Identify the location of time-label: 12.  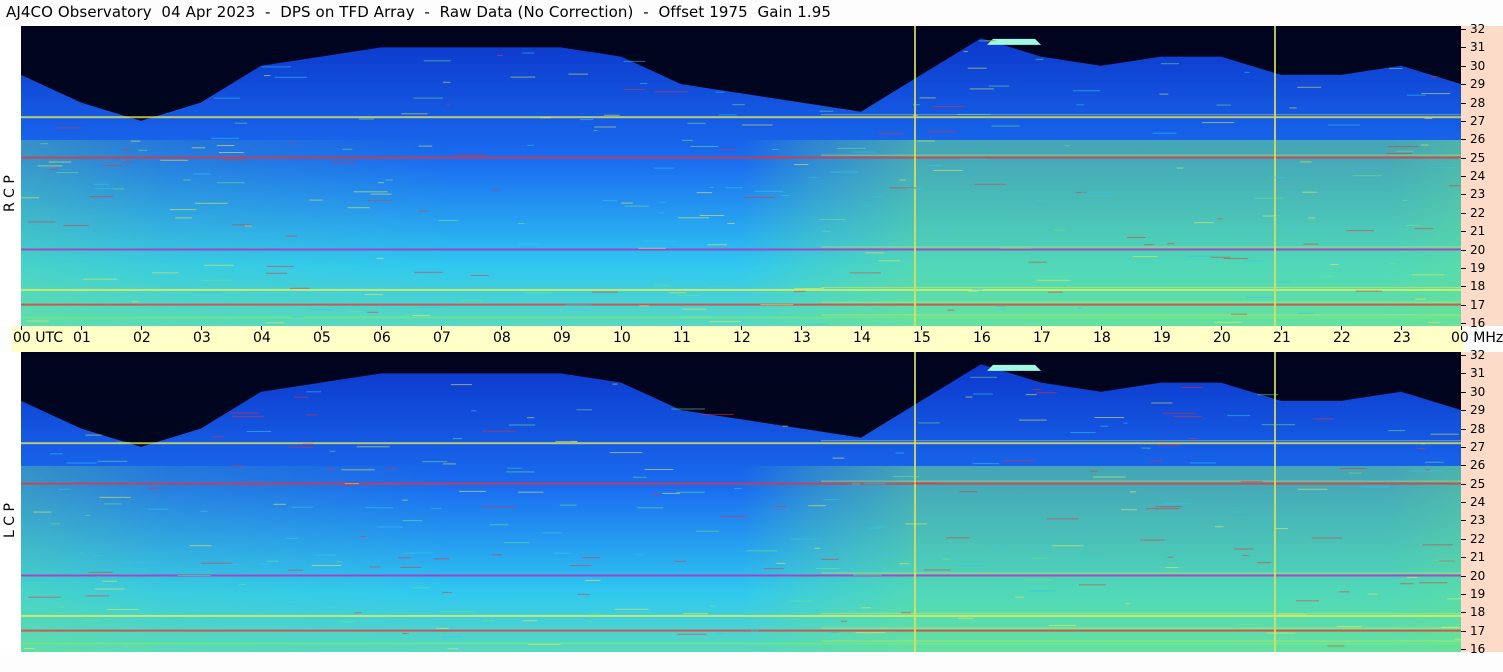
(742, 338).